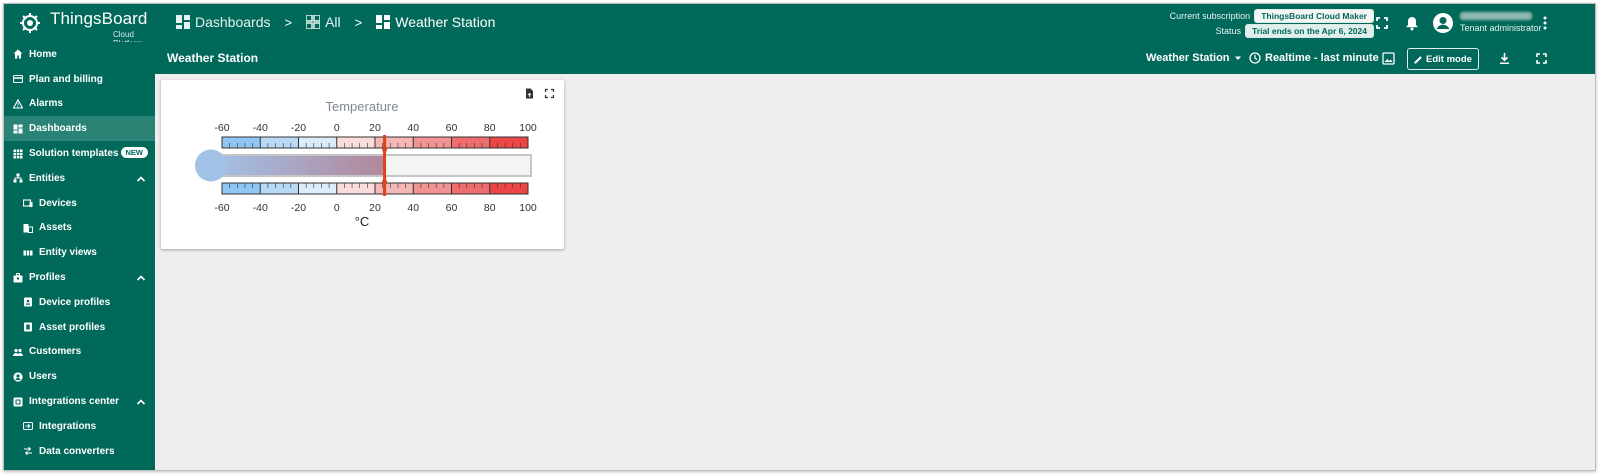  Describe the element at coordinates (1504, 58) in the screenshot. I see `download-icon` at that location.